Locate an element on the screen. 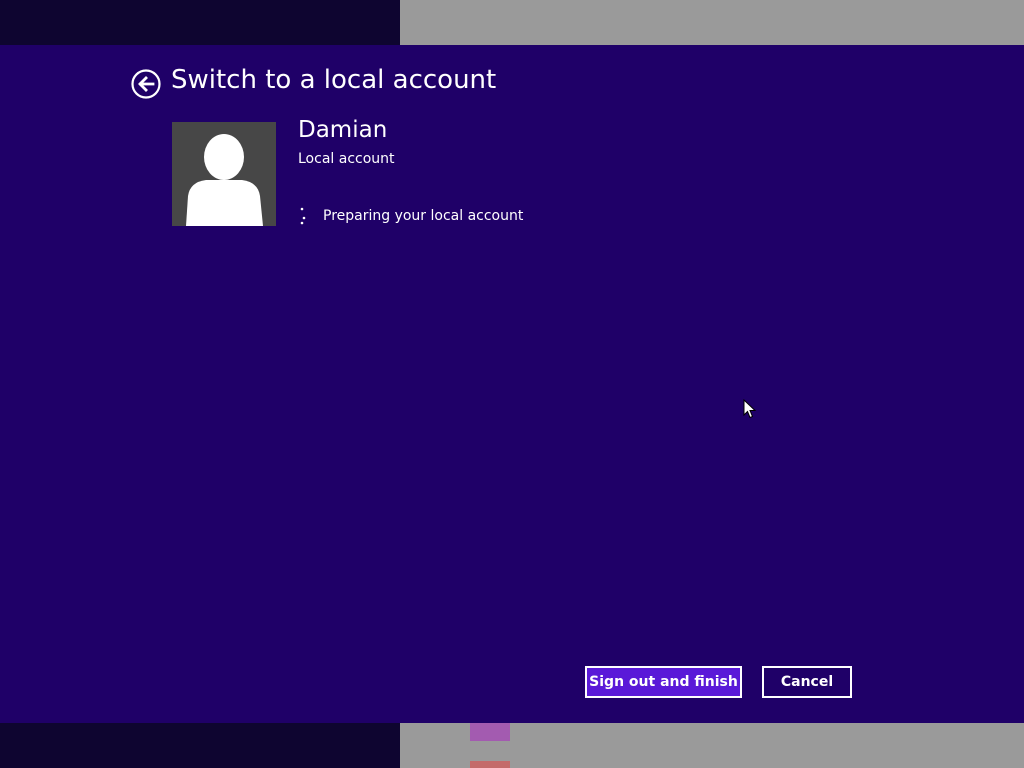 This screenshot has width=1024, height=768. loading-spinner-icon is located at coordinates (303, 216).